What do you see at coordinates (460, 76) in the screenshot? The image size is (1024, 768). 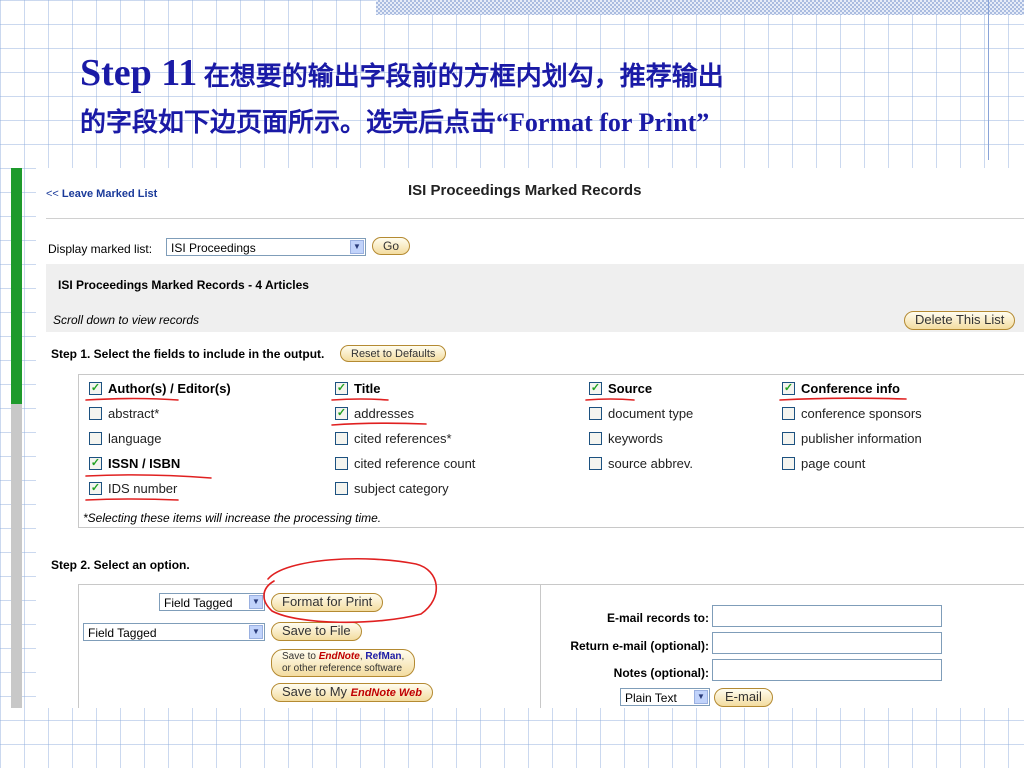 I see `slide-title-line1: 在想要的输出字段前的方框内划勾，推荐输出` at bounding box center [460, 76].